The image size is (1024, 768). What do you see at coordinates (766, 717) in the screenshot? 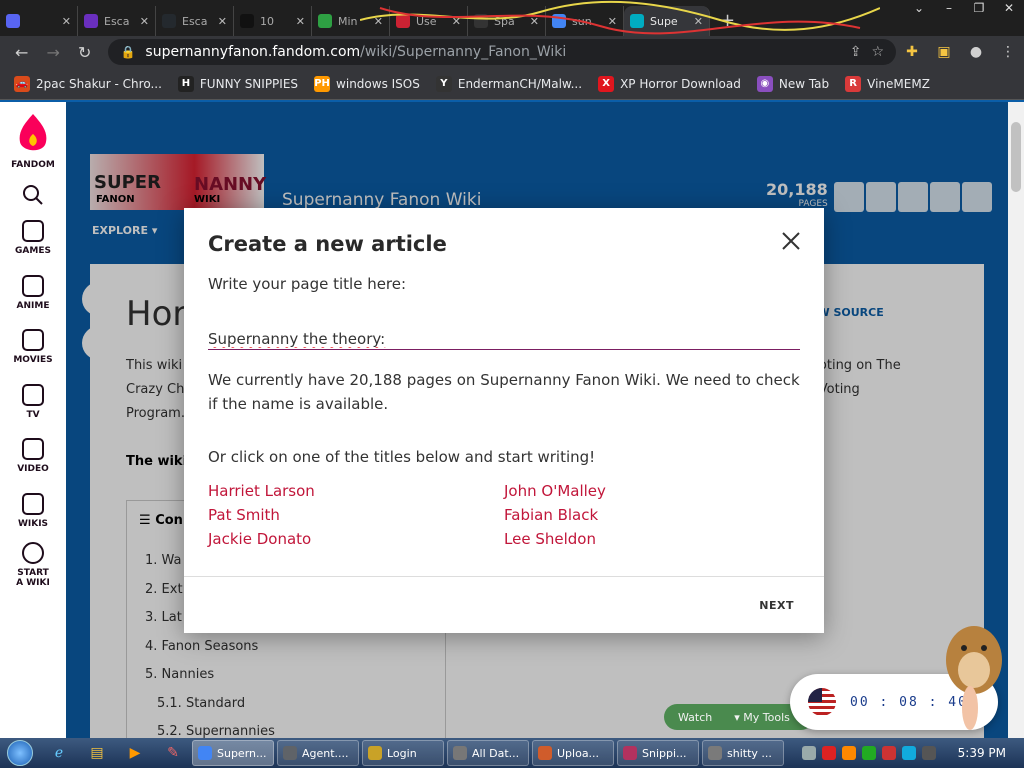
I see `my-tools-label: My Tools` at bounding box center [766, 717].